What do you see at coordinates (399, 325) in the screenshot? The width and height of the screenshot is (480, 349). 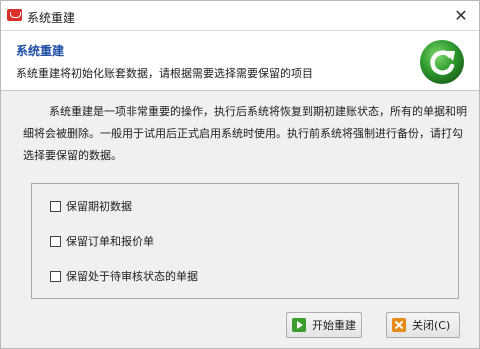 I see `close-icon` at bounding box center [399, 325].